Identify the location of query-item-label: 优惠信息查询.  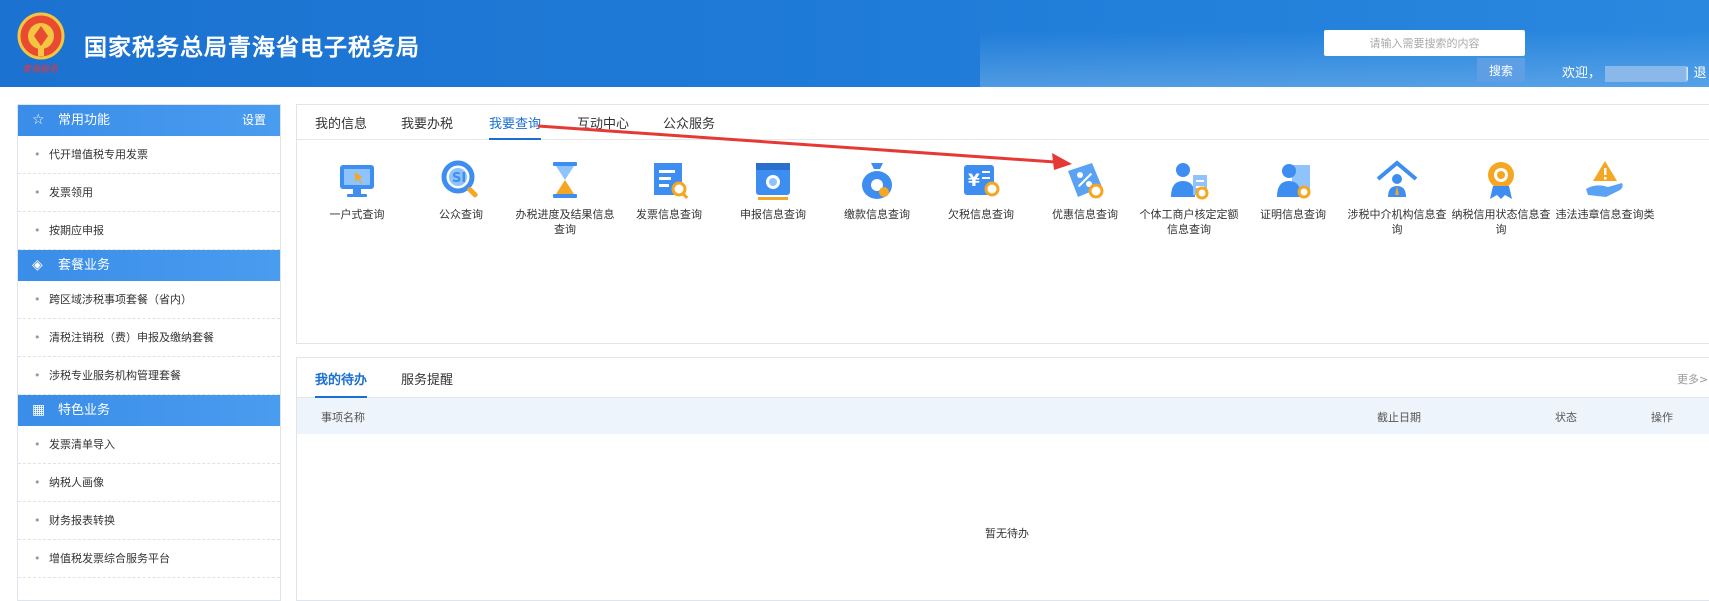
(1085, 214).